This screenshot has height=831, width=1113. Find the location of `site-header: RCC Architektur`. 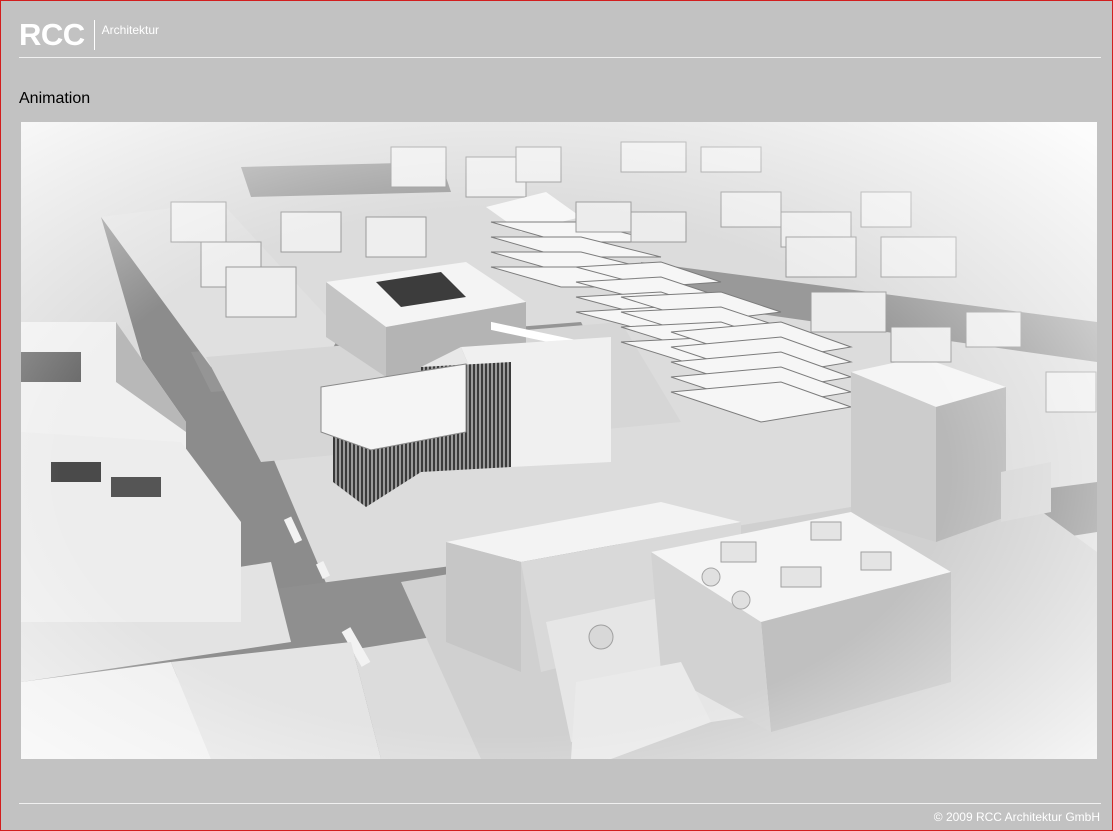

site-header: RCC Architektur is located at coordinates (89, 35).